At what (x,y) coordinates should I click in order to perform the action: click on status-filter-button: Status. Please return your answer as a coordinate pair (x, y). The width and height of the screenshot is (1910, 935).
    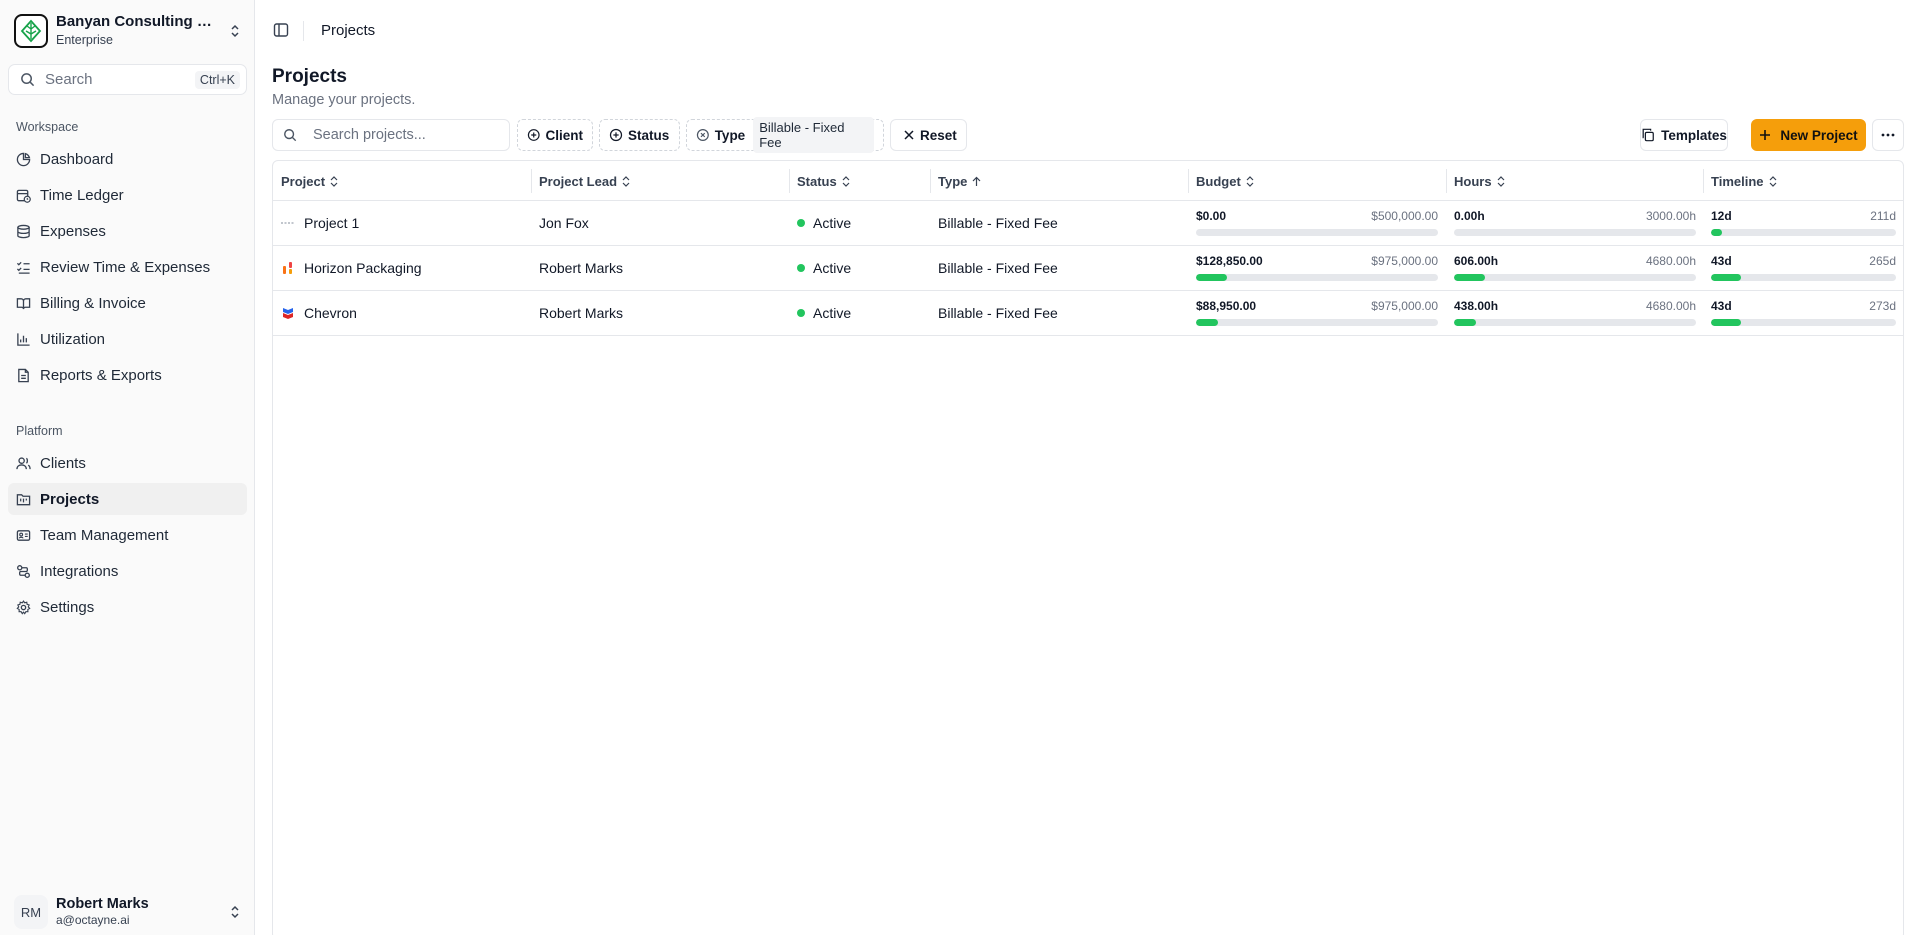
    Looking at the image, I should click on (639, 135).